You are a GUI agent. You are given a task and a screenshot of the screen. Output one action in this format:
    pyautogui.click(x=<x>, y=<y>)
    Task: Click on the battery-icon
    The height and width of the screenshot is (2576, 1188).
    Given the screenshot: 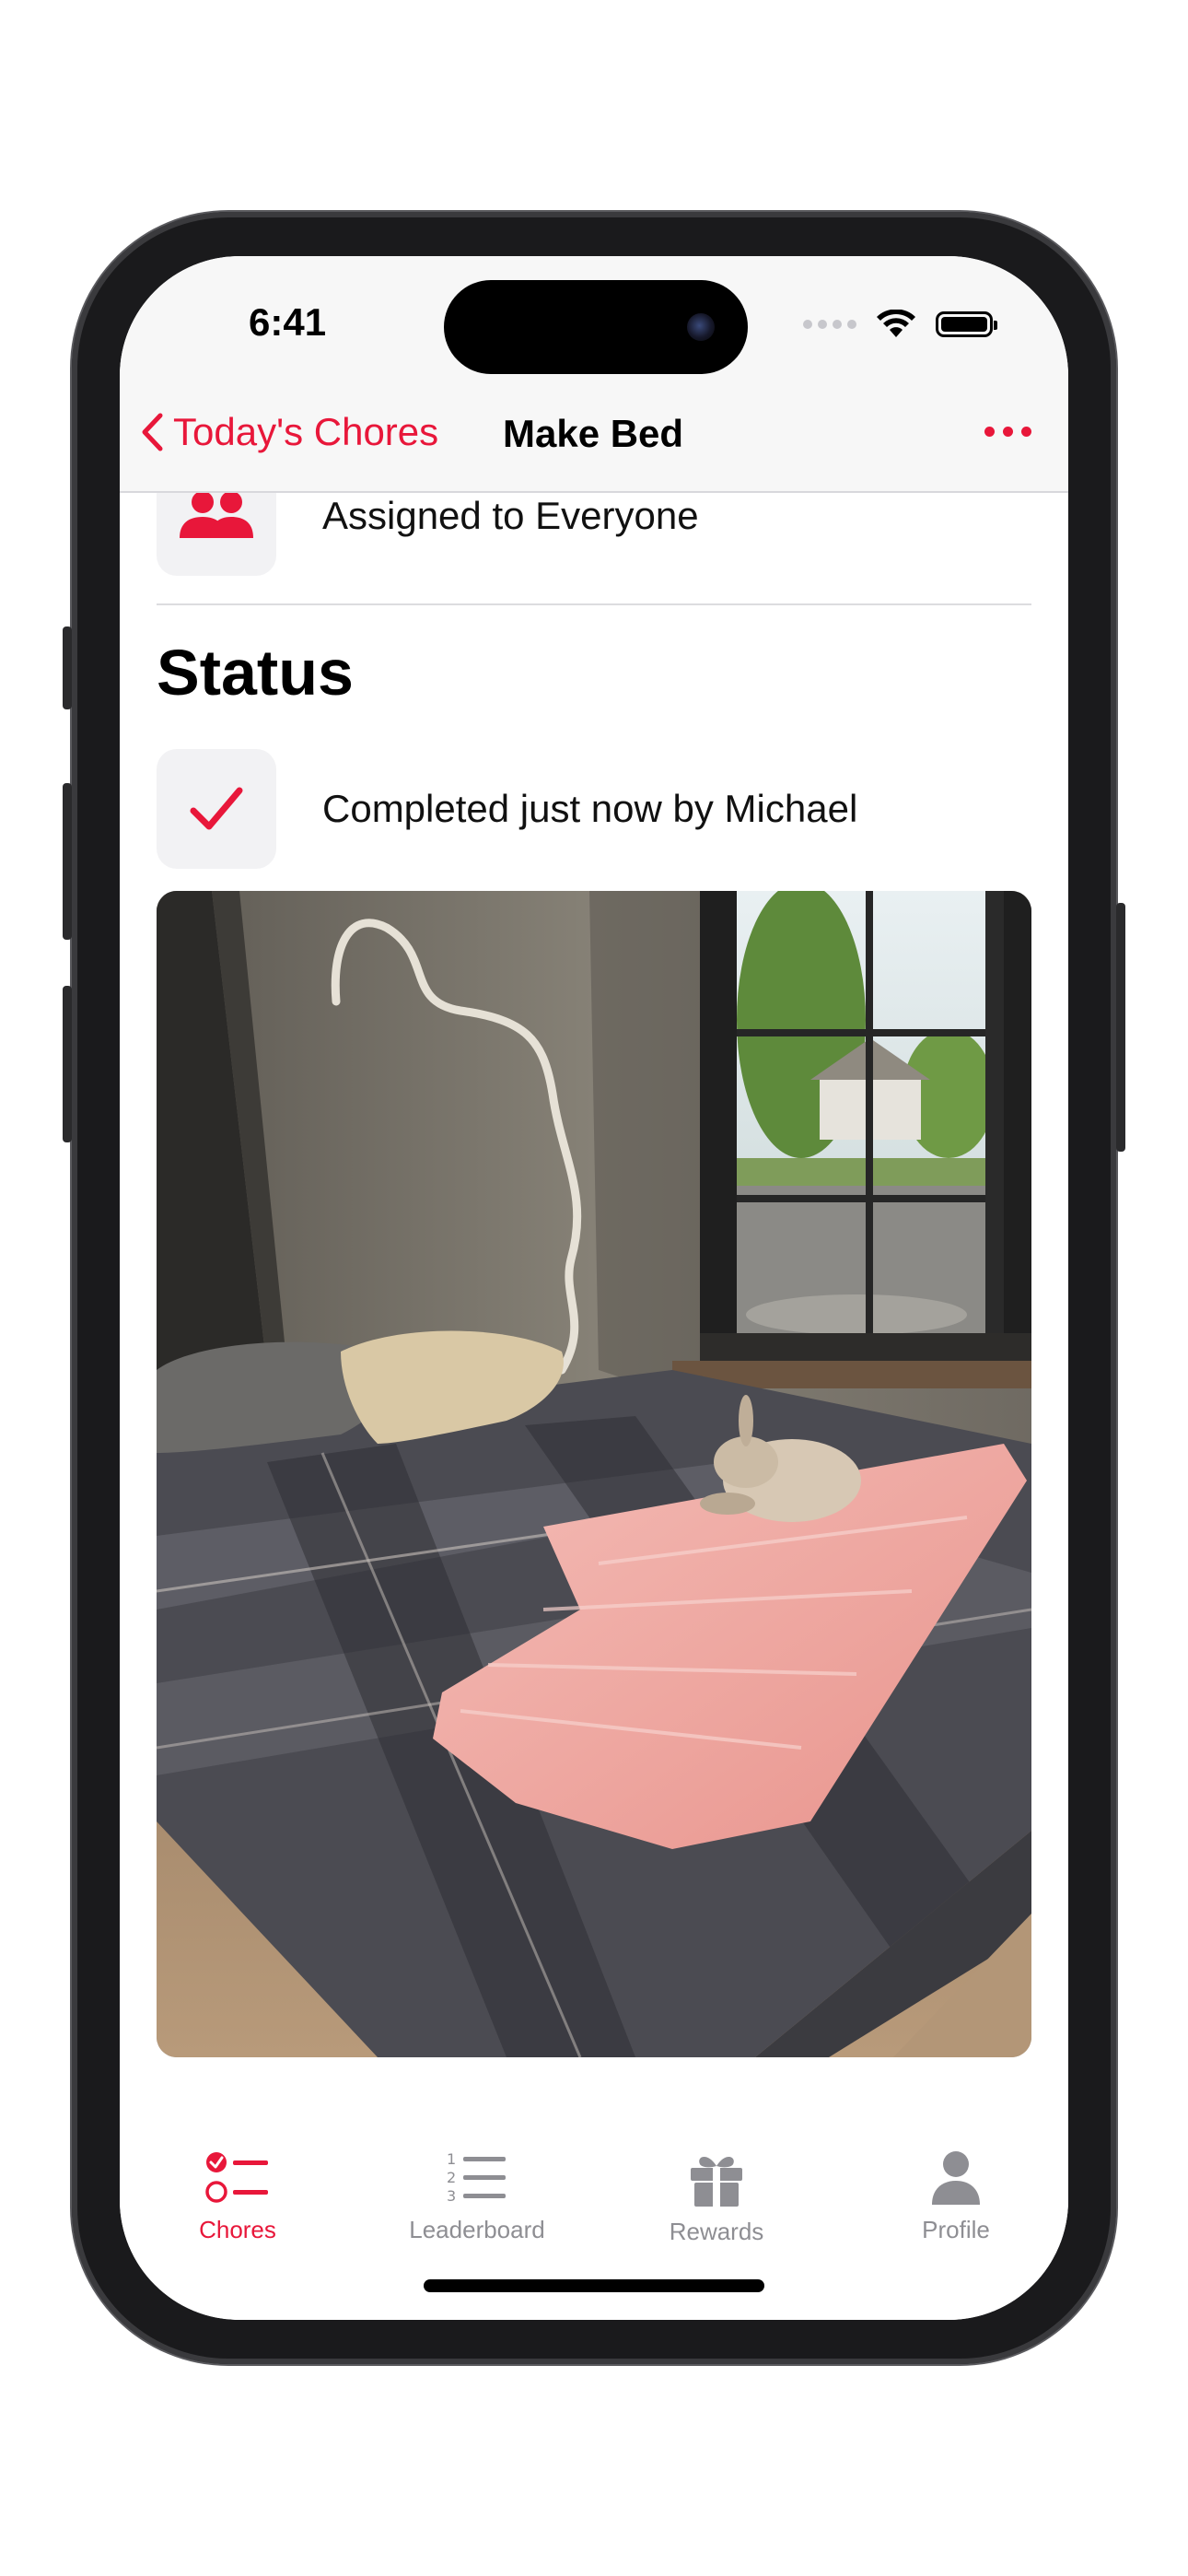 What is the action you would take?
    pyautogui.click(x=967, y=324)
    